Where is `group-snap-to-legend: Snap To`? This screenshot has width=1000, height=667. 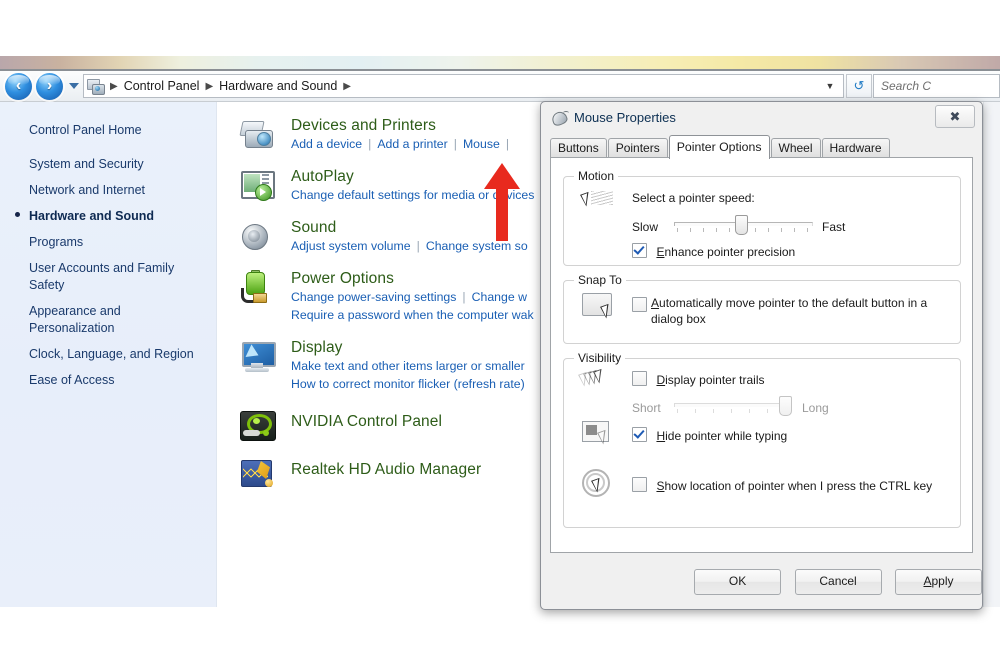
group-snap-to-legend: Snap To is located at coordinates (600, 280).